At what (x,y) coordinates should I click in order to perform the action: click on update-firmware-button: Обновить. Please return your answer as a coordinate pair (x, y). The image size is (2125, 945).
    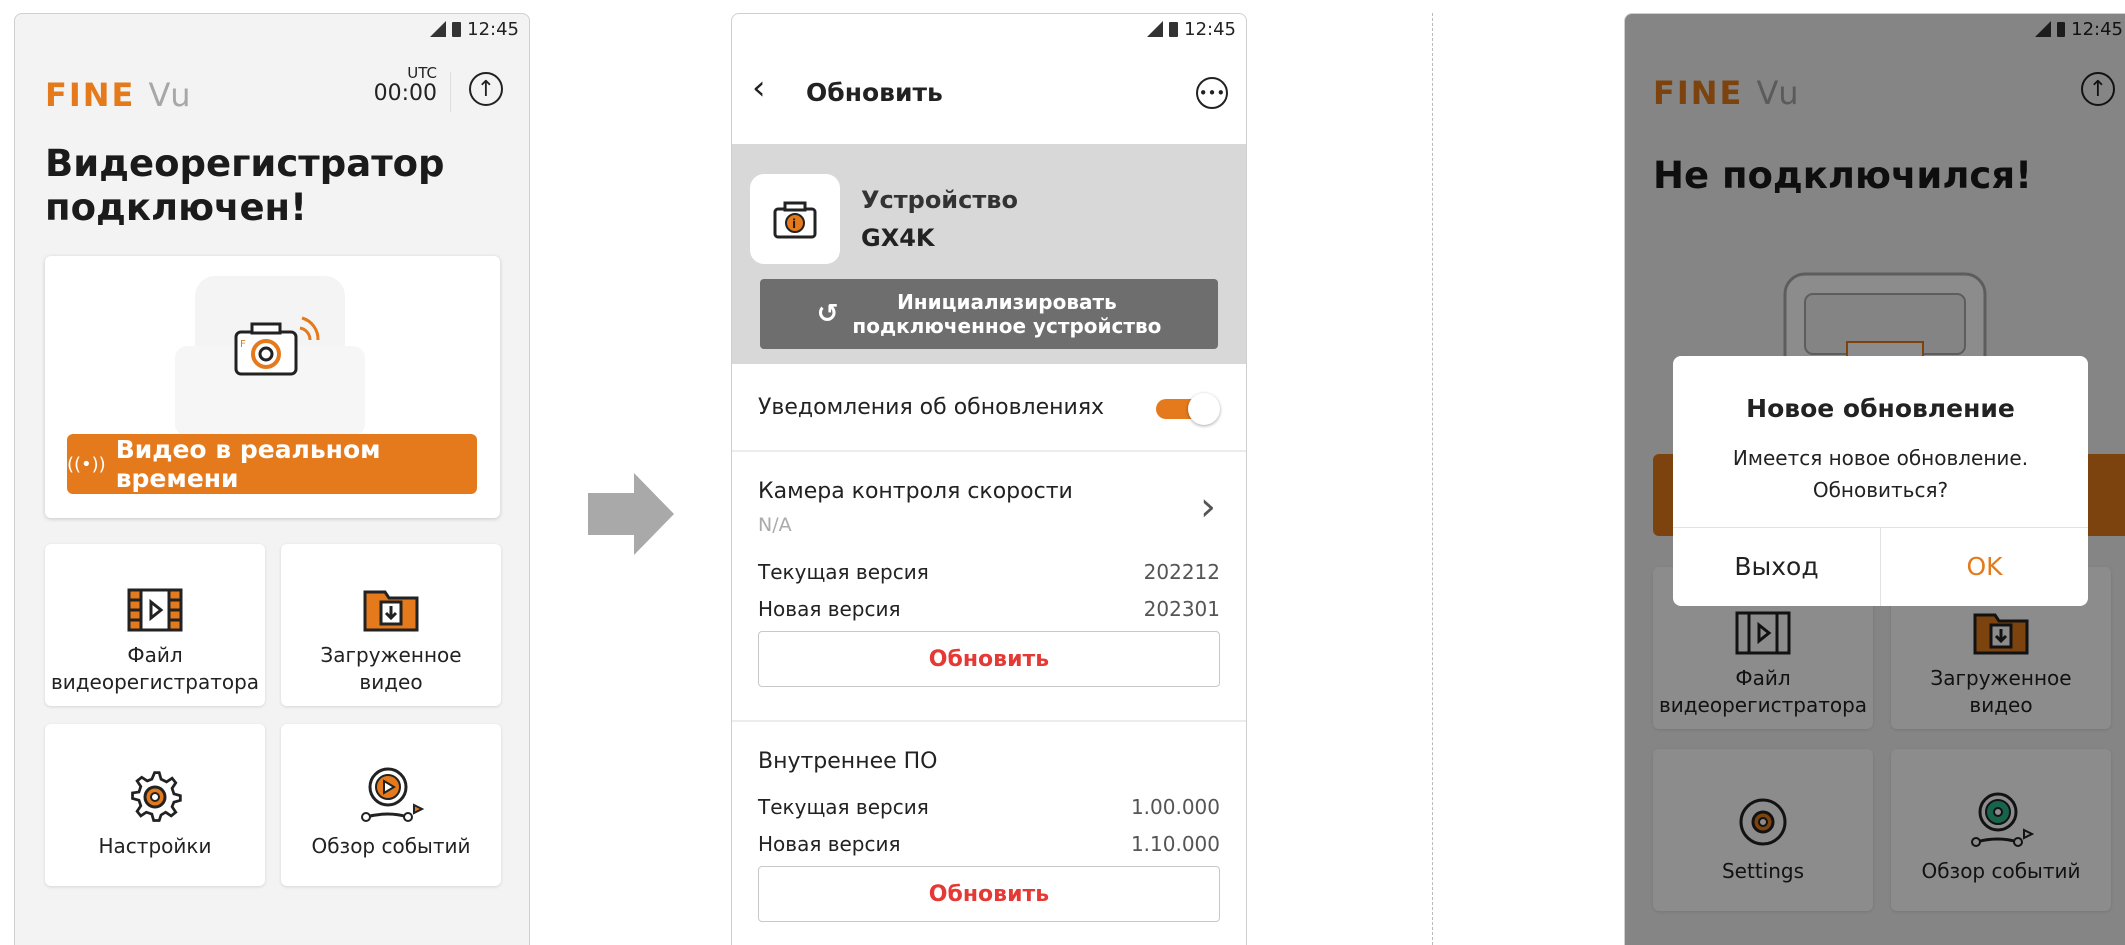
    Looking at the image, I should click on (989, 894).